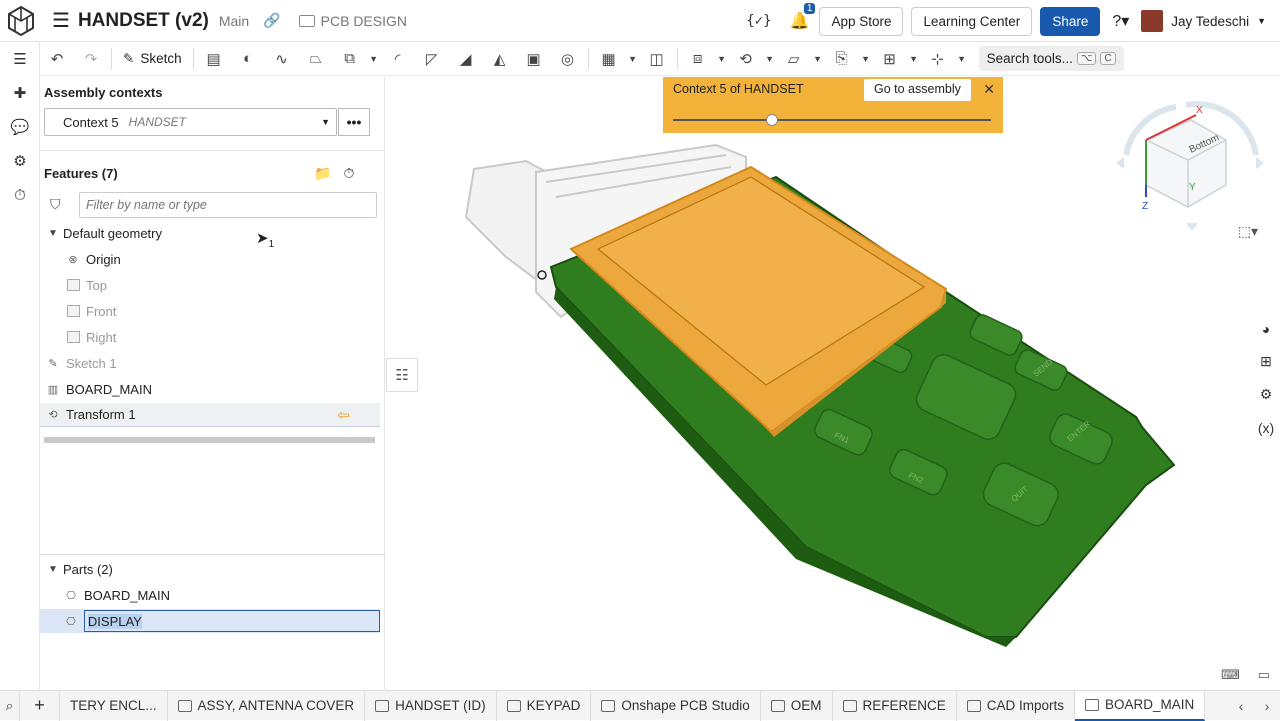 The image size is (1280, 721). What do you see at coordinates (143, 21) in the screenshot?
I see `document-title: HANDSET (v2)` at bounding box center [143, 21].